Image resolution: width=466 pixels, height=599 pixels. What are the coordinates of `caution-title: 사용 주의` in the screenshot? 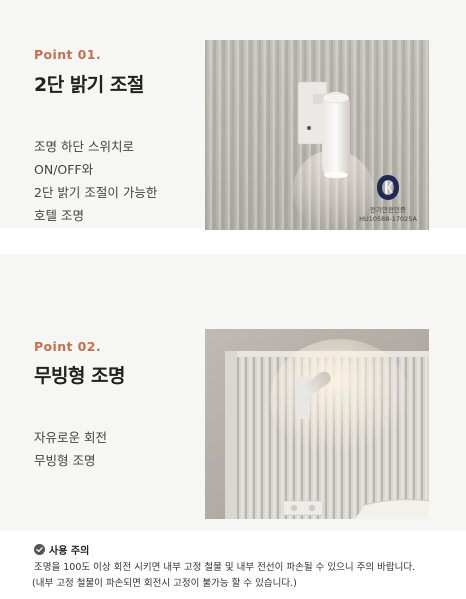 It's located at (69, 551).